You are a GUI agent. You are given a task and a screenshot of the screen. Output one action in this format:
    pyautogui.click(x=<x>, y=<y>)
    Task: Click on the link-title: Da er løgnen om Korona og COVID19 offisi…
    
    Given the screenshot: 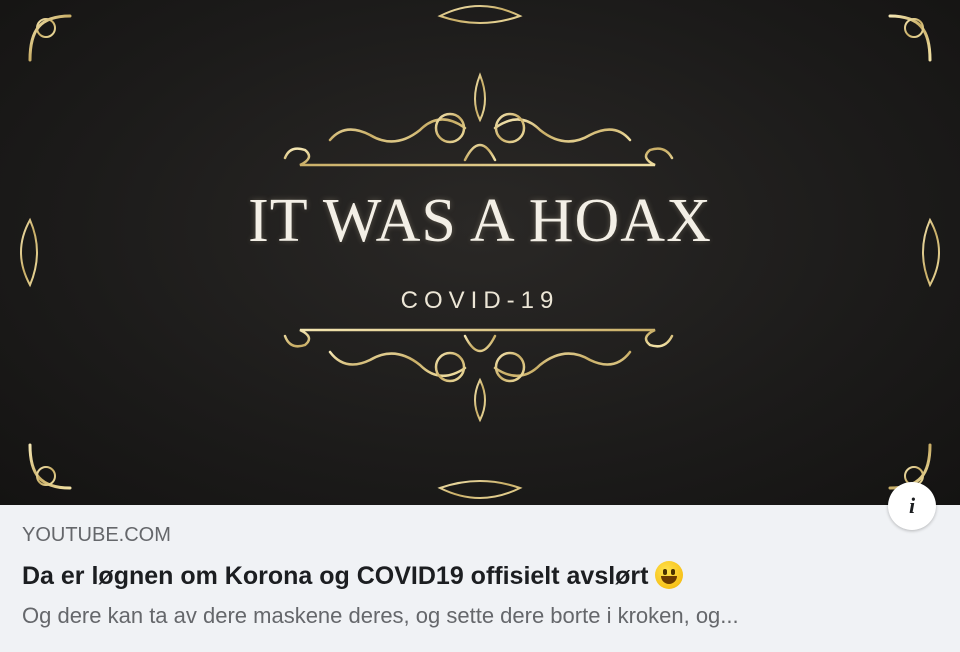 What is the action you would take?
    pyautogui.click(x=335, y=576)
    